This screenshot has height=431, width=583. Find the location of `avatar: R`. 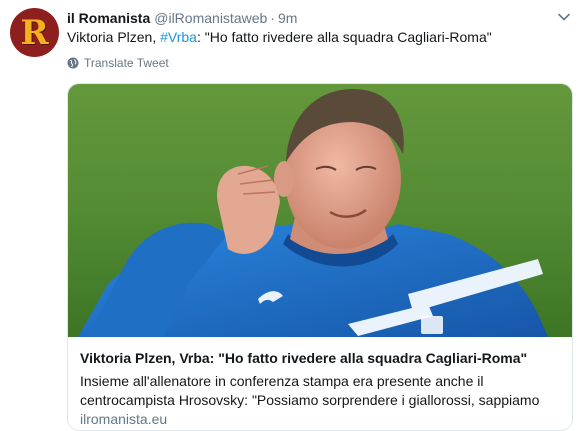

avatar: R is located at coordinates (34, 32).